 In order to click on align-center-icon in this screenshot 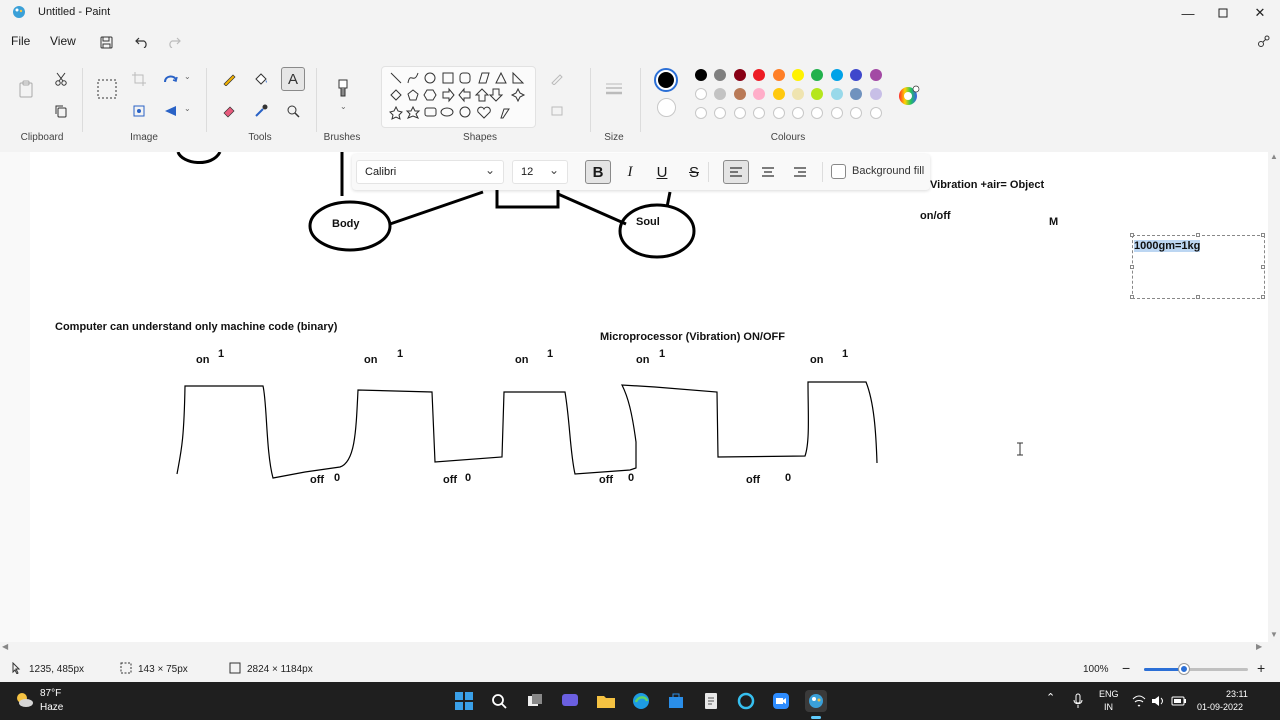, I will do `click(768, 172)`.